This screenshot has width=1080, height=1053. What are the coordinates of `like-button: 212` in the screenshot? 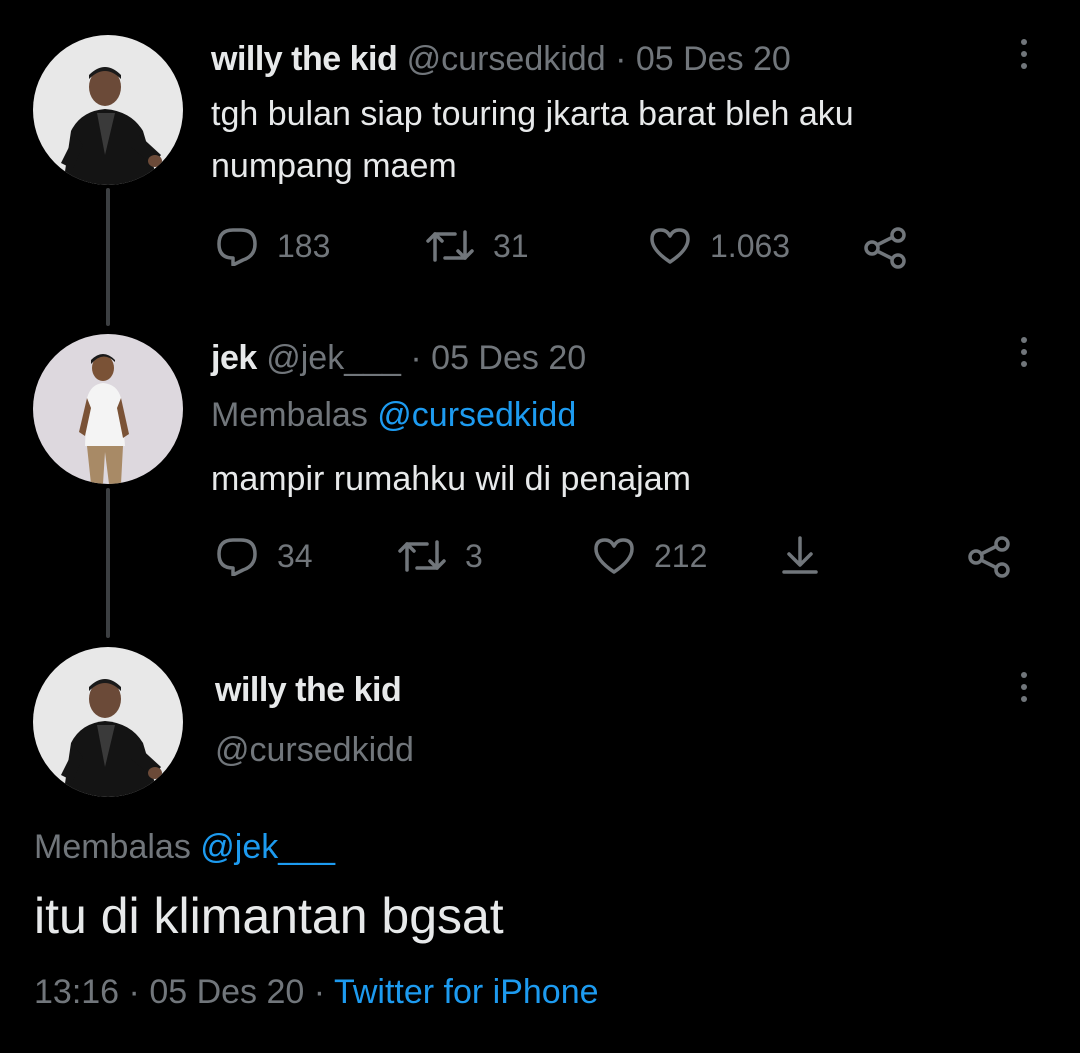 It's located at (649, 556).